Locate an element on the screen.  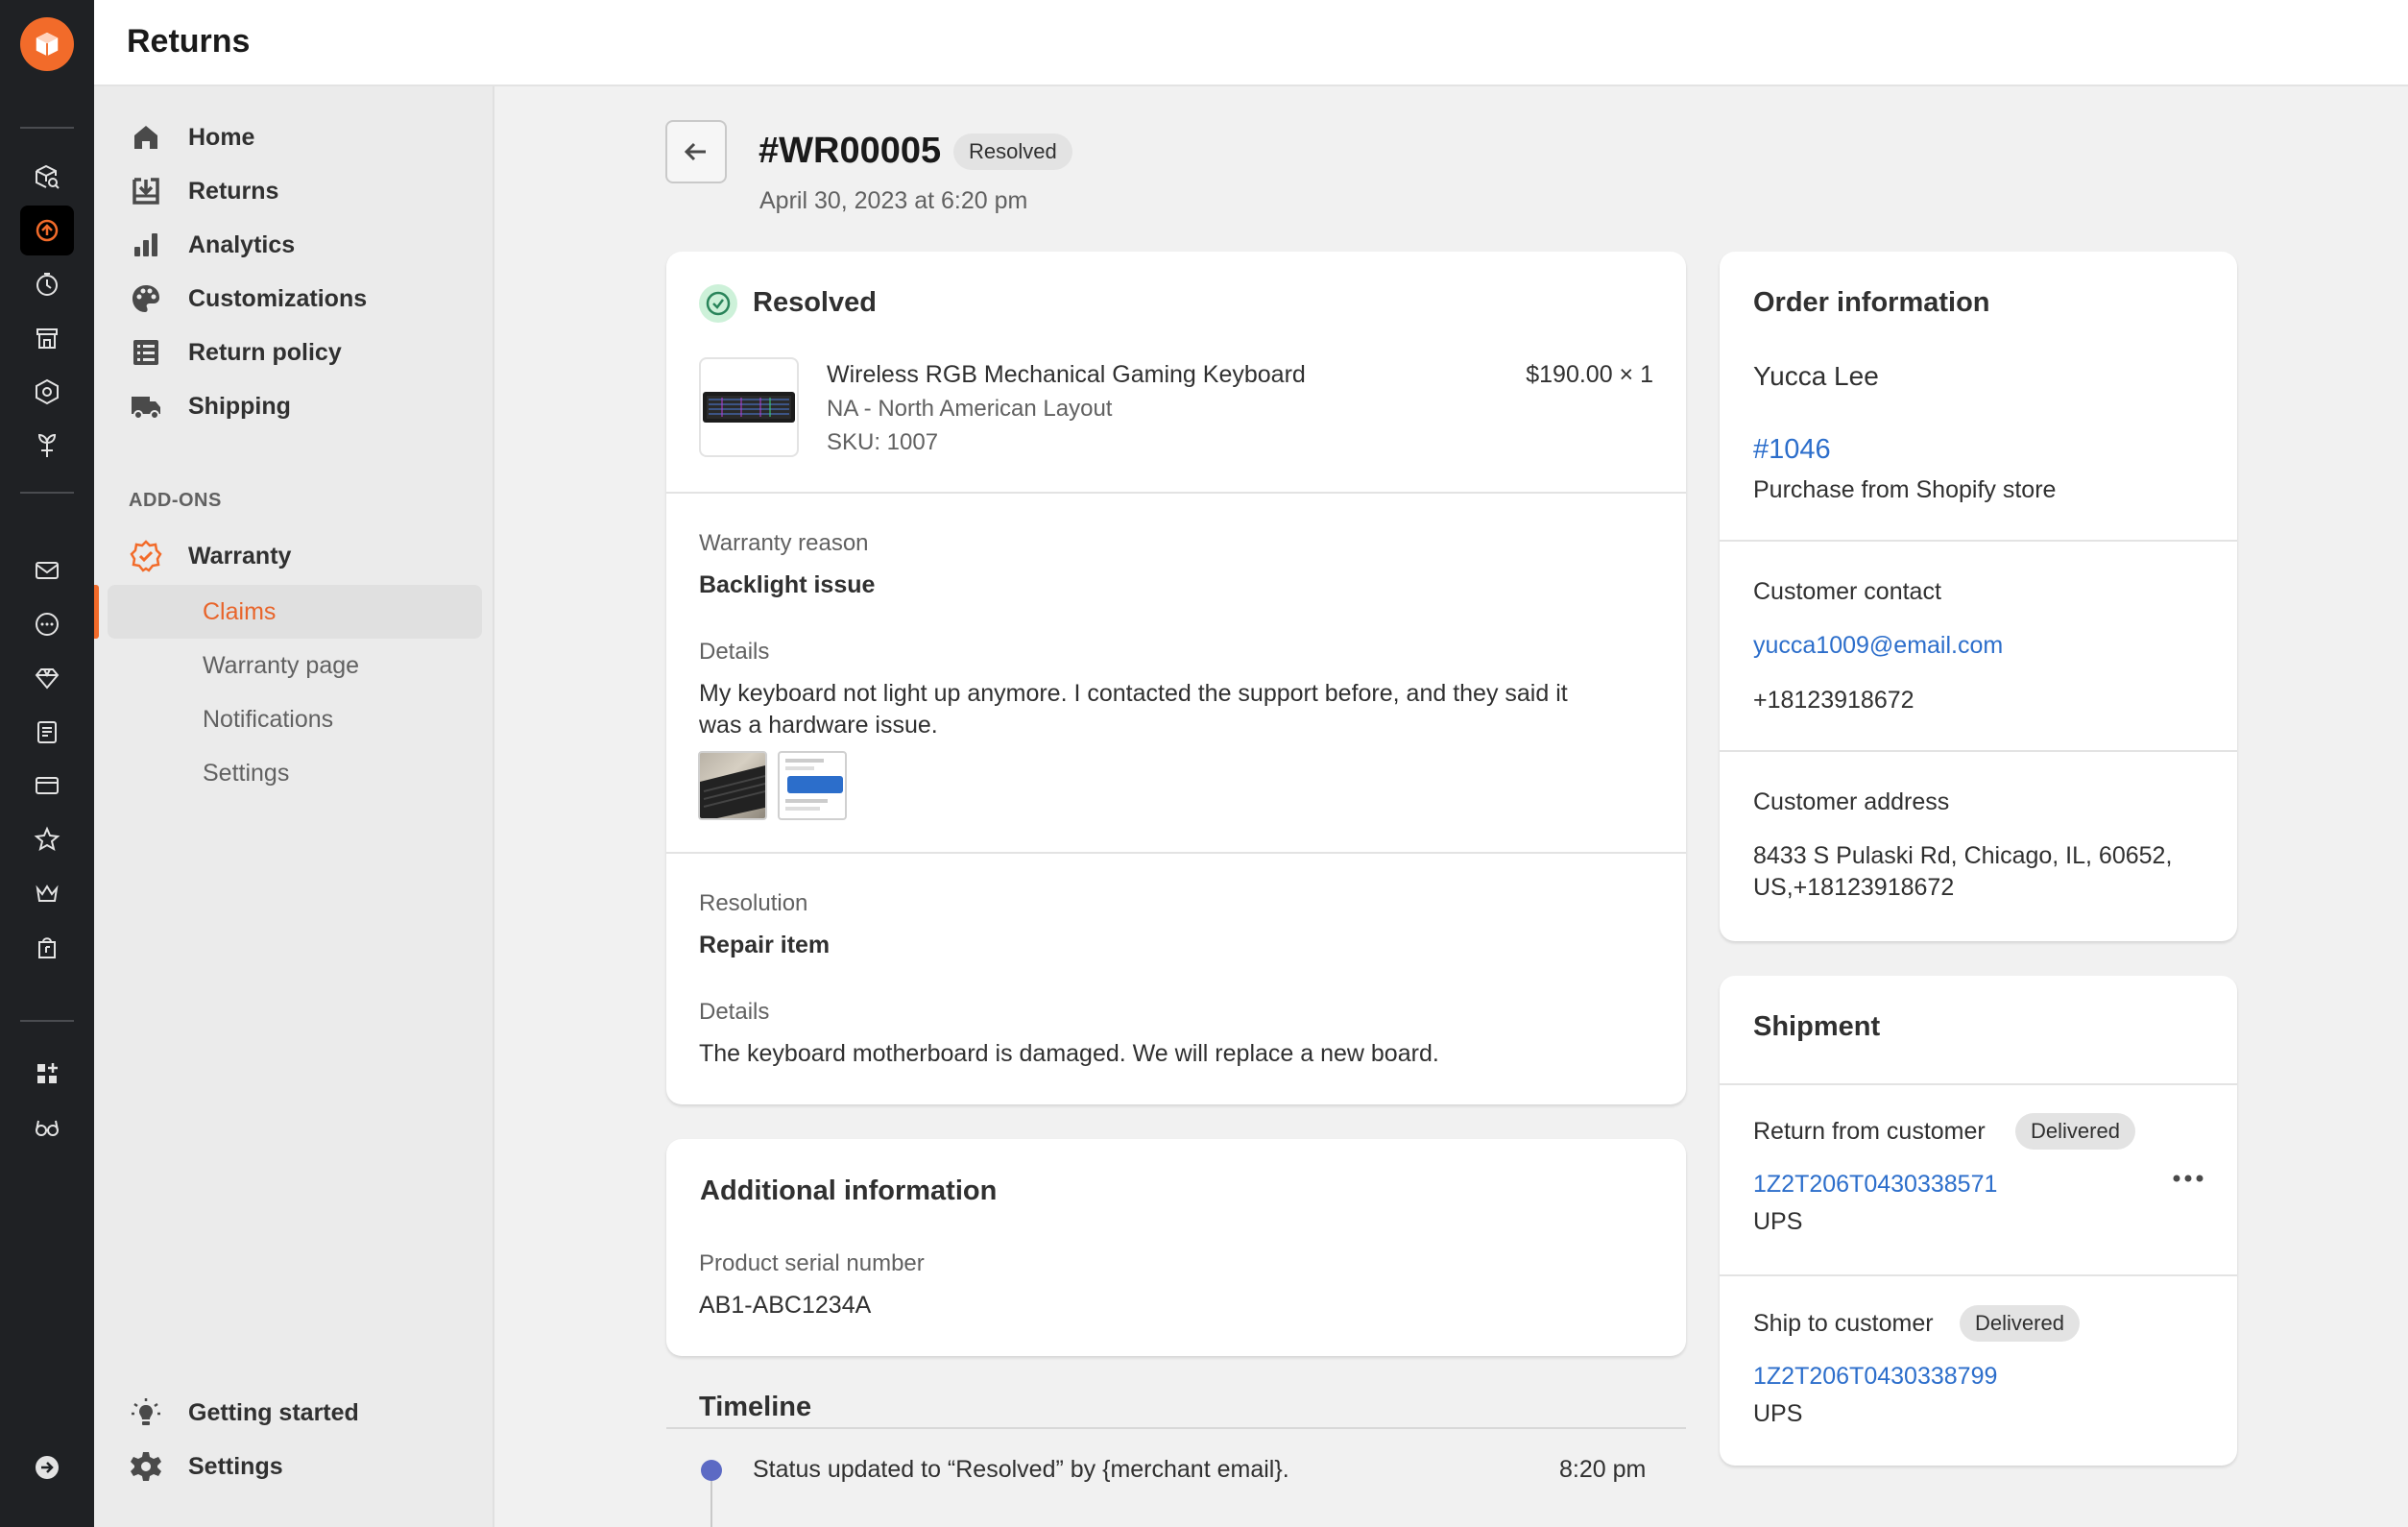
truck-icon is located at coordinates (146, 406).